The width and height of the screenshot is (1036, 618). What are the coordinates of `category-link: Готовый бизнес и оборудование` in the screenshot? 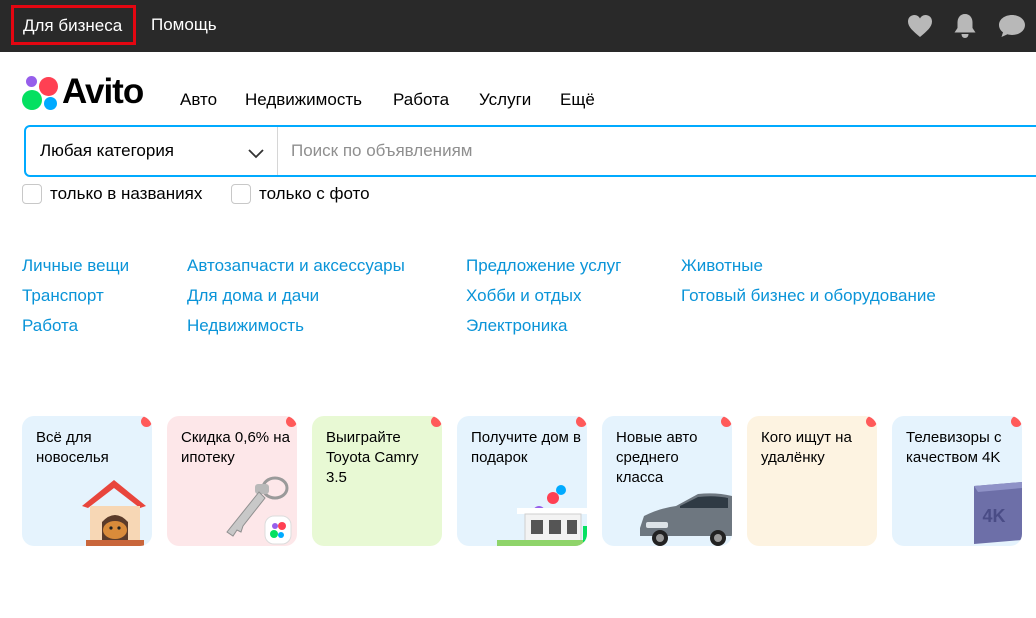 It's located at (808, 296).